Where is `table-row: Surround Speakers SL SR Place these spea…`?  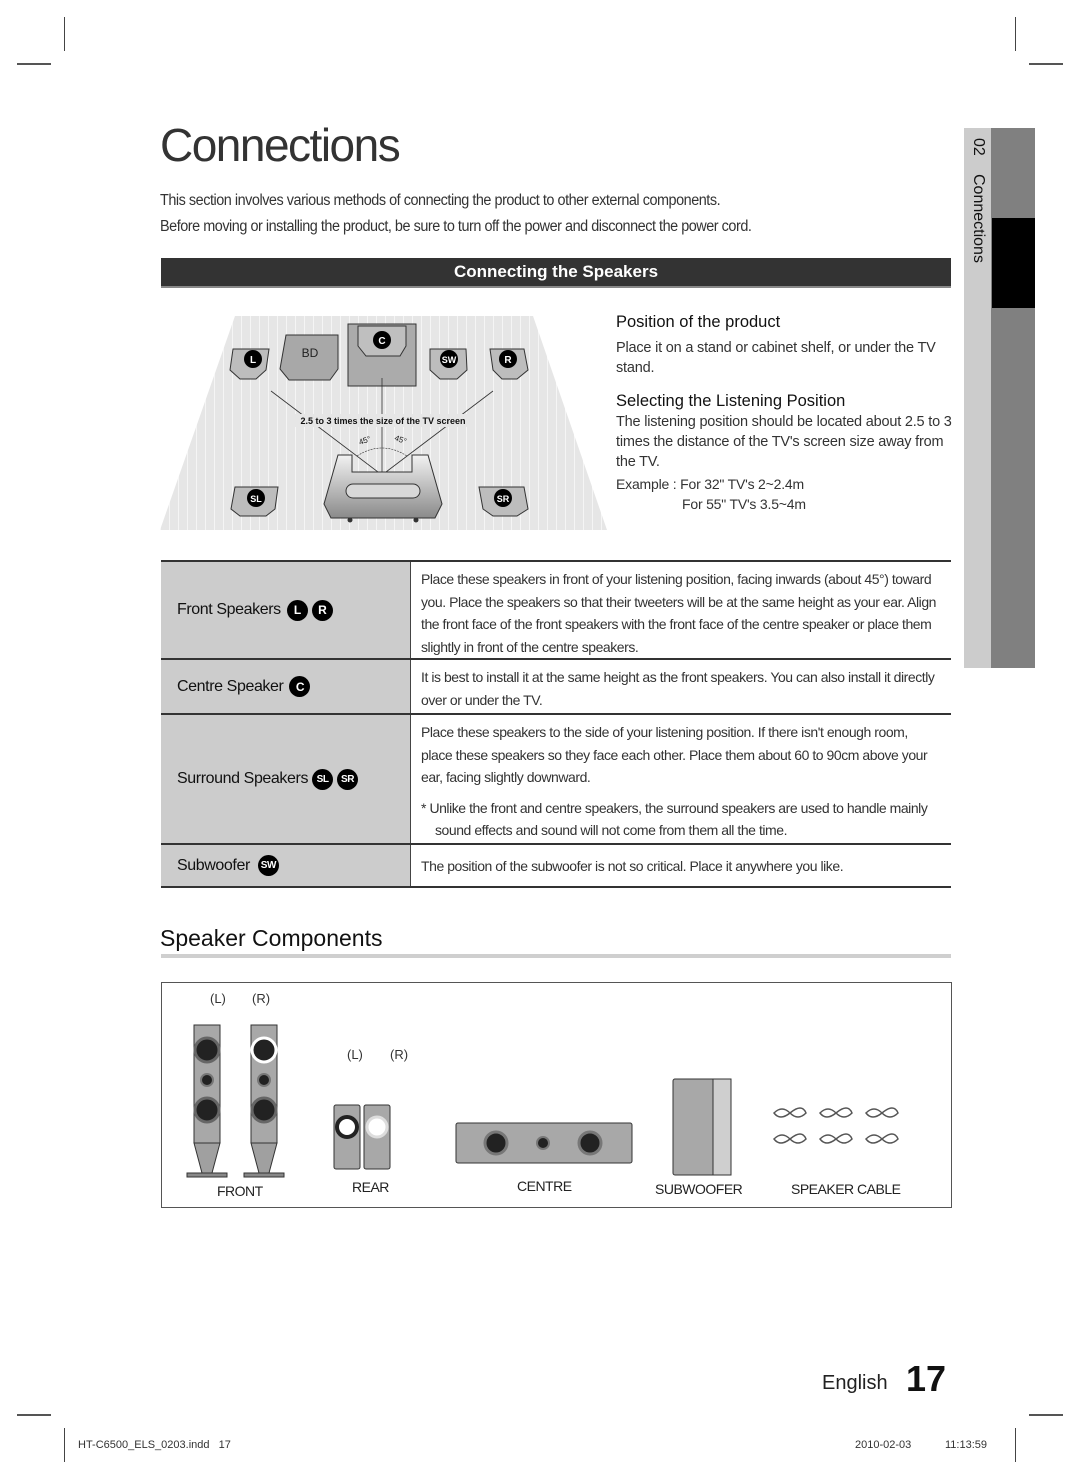
table-row: Surround Speakers SL SR Place these spea… is located at coordinates (556, 780).